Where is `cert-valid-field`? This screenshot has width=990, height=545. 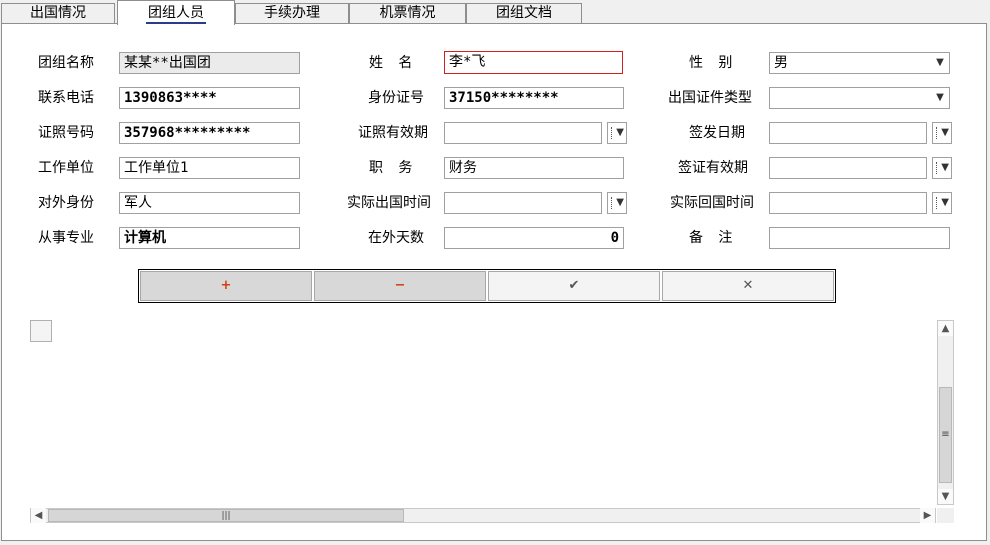 cert-valid-field is located at coordinates (523, 133).